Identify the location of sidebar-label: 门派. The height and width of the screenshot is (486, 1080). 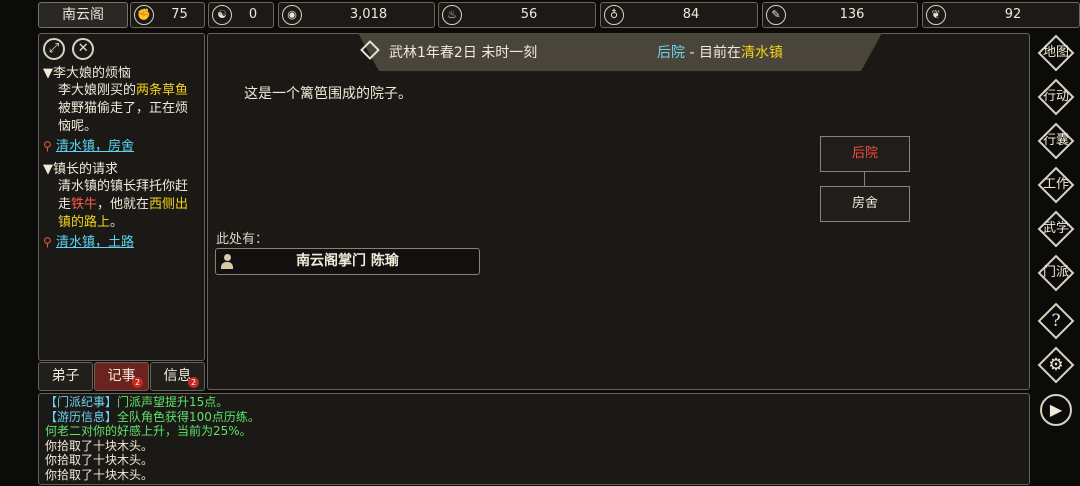
(1055, 272).